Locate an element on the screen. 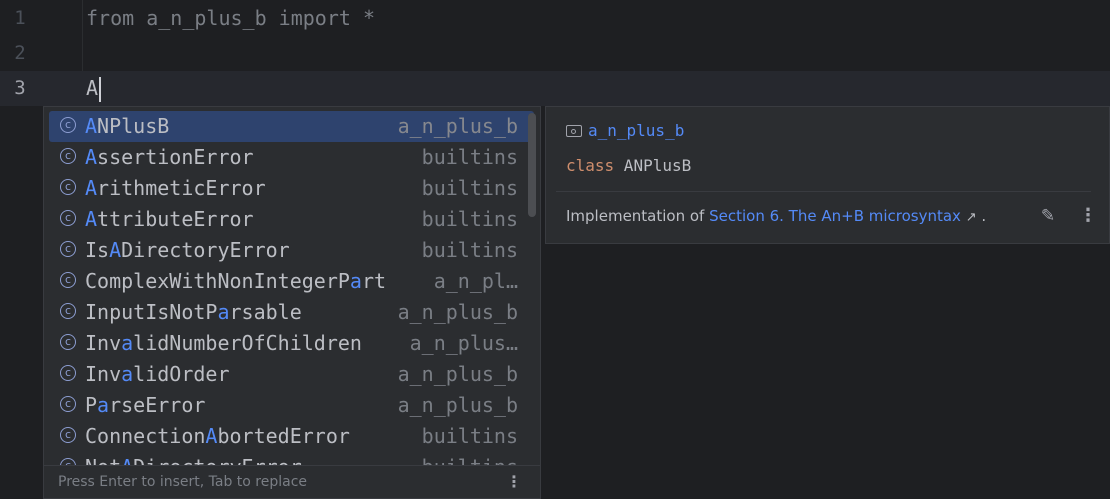 The height and width of the screenshot is (499, 1110). keyword-import: import is located at coordinates (314, 18).